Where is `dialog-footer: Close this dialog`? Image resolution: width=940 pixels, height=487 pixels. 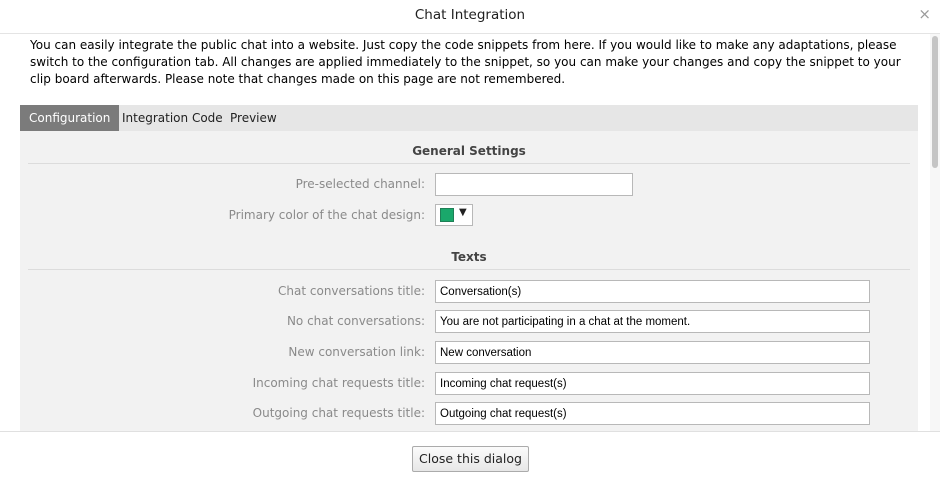 dialog-footer: Close this dialog is located at coordinates (470, 459).